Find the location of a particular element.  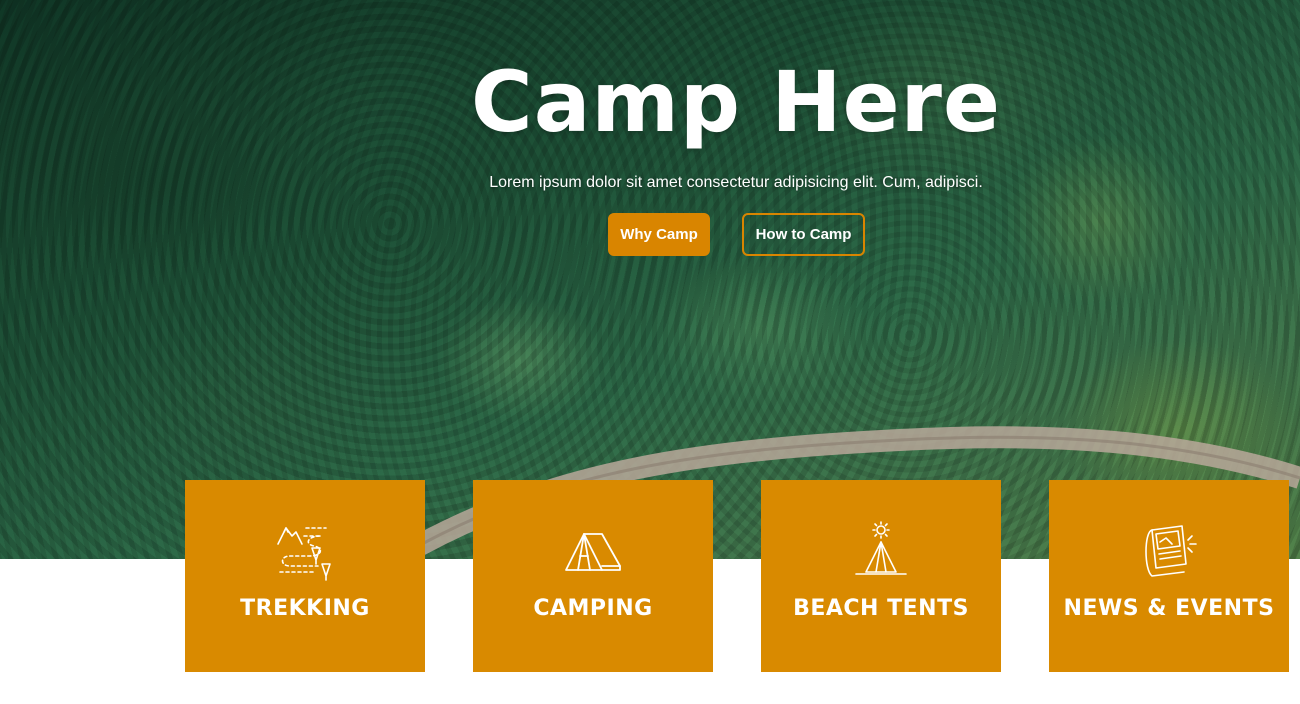

card-label: NEWS & EVENTS is located at coordinates (1169, 608).